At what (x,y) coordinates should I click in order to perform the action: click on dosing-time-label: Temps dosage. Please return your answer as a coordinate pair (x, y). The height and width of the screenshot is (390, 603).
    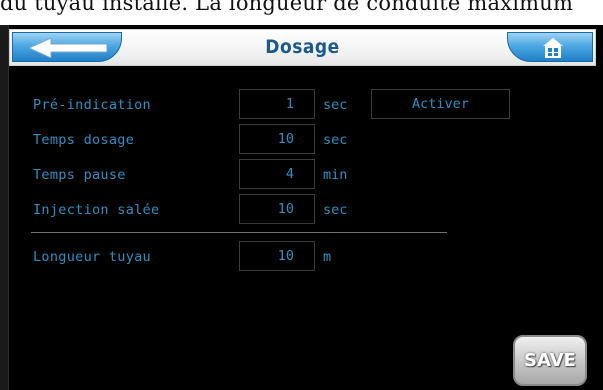
    Looking at the image, I should click on (84, 140).